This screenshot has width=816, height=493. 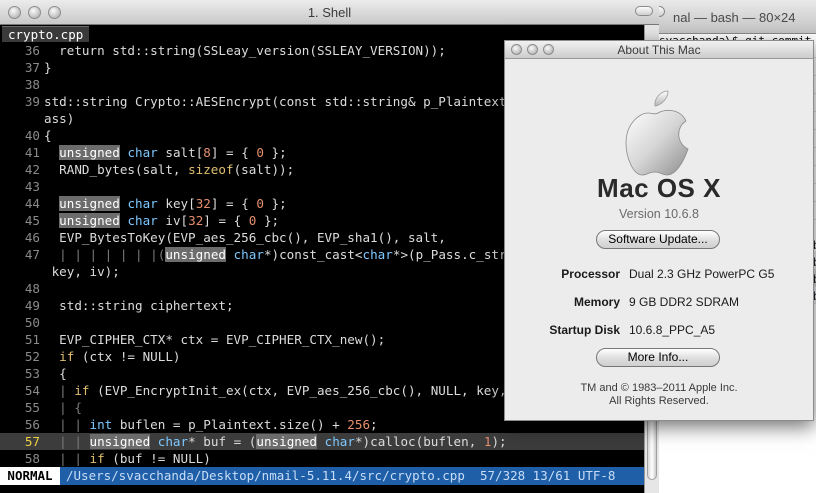 I want to click on code-token: std::string ciphertext;, so click(x=139, y=305).